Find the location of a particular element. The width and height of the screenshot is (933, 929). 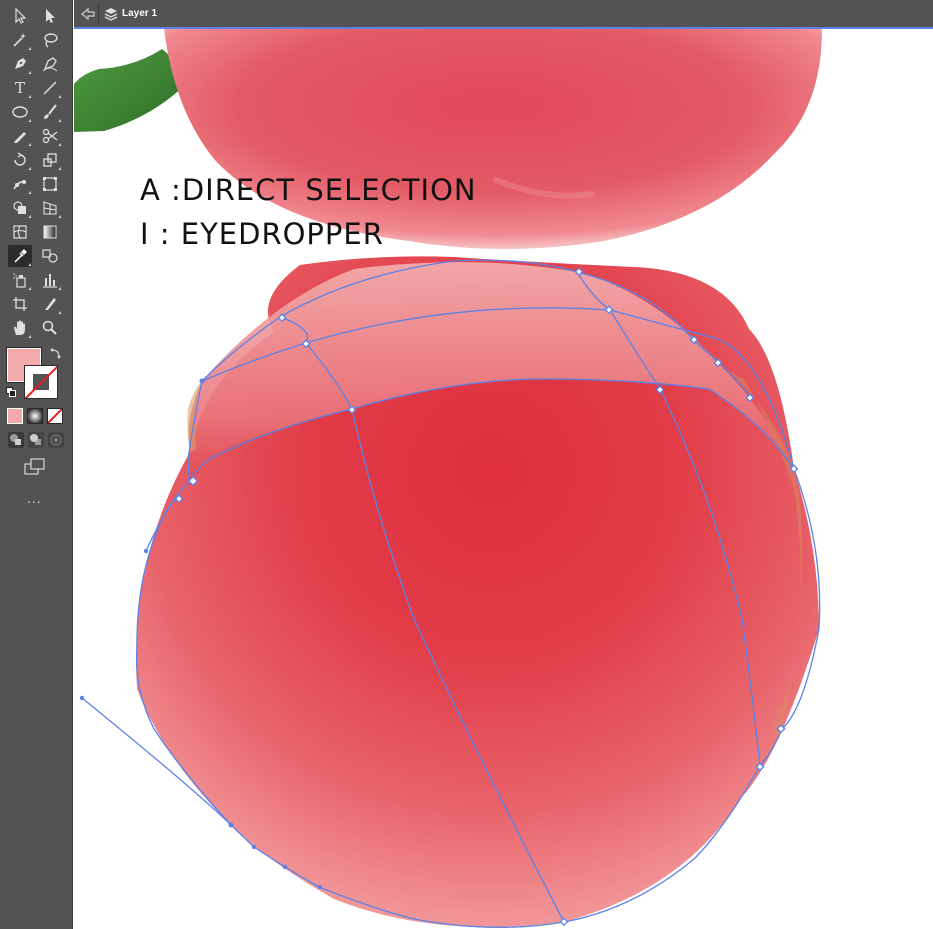

curvature-tool is located at coordinates (50, 64).